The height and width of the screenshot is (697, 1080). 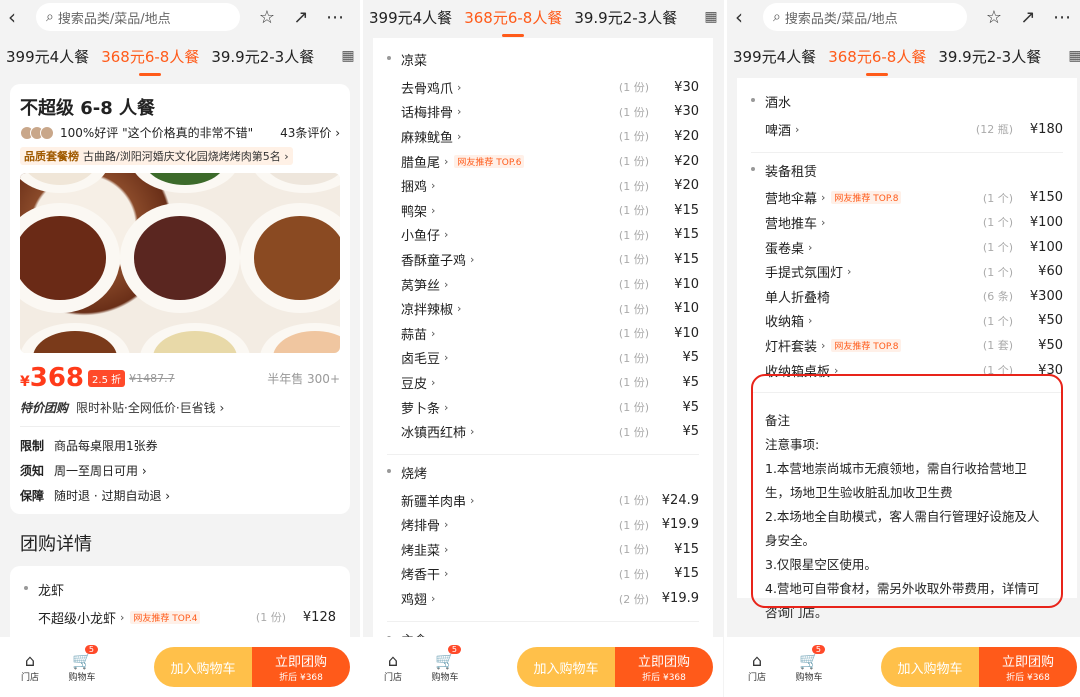 I want to click on menu-item: 萝卜条 › (1 份) ¥5, so click(x=543, y=407).